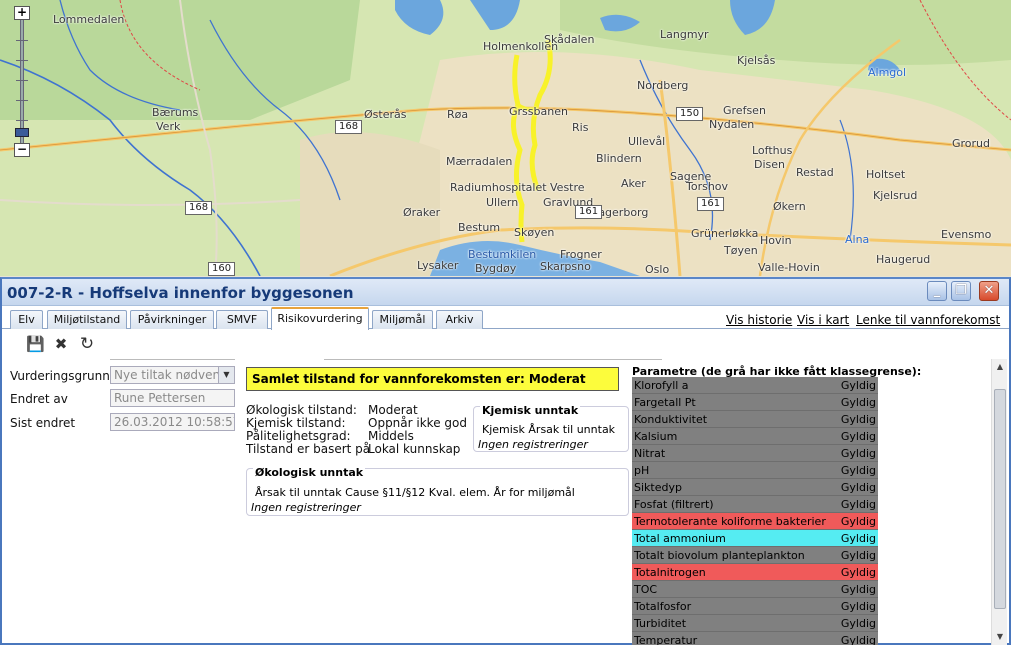 The width and height of the screenshot is (1011, 645). What do you see at coordinates (533, 444) in the screenshot?
I see `kjemisk-unntak-empty: Ingen registreringer` at bounding box center [533, 444].